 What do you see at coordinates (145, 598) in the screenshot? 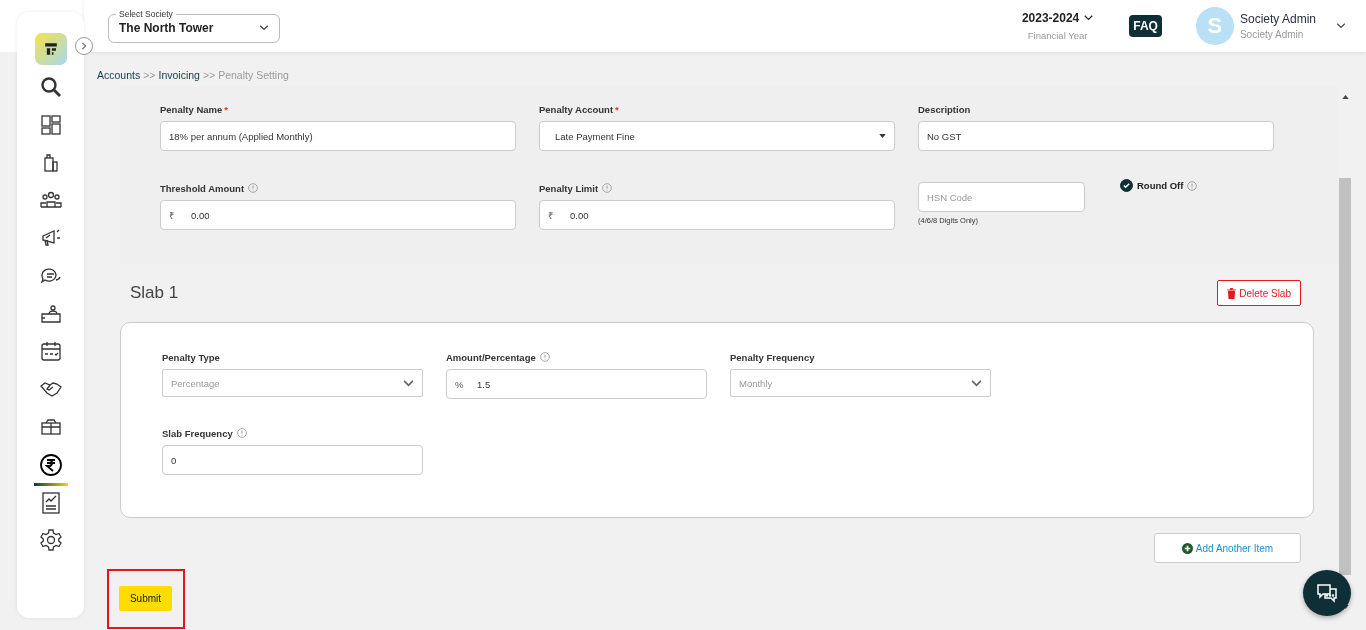
I see `submit-button: Submit` at bounding box center [145, 598].